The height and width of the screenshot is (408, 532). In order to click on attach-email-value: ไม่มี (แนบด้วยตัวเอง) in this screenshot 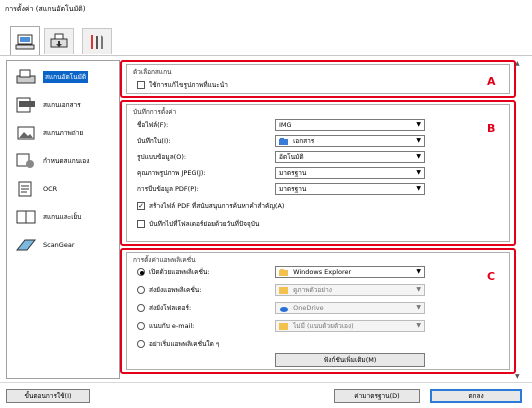, I will do `click(323, 326)`.